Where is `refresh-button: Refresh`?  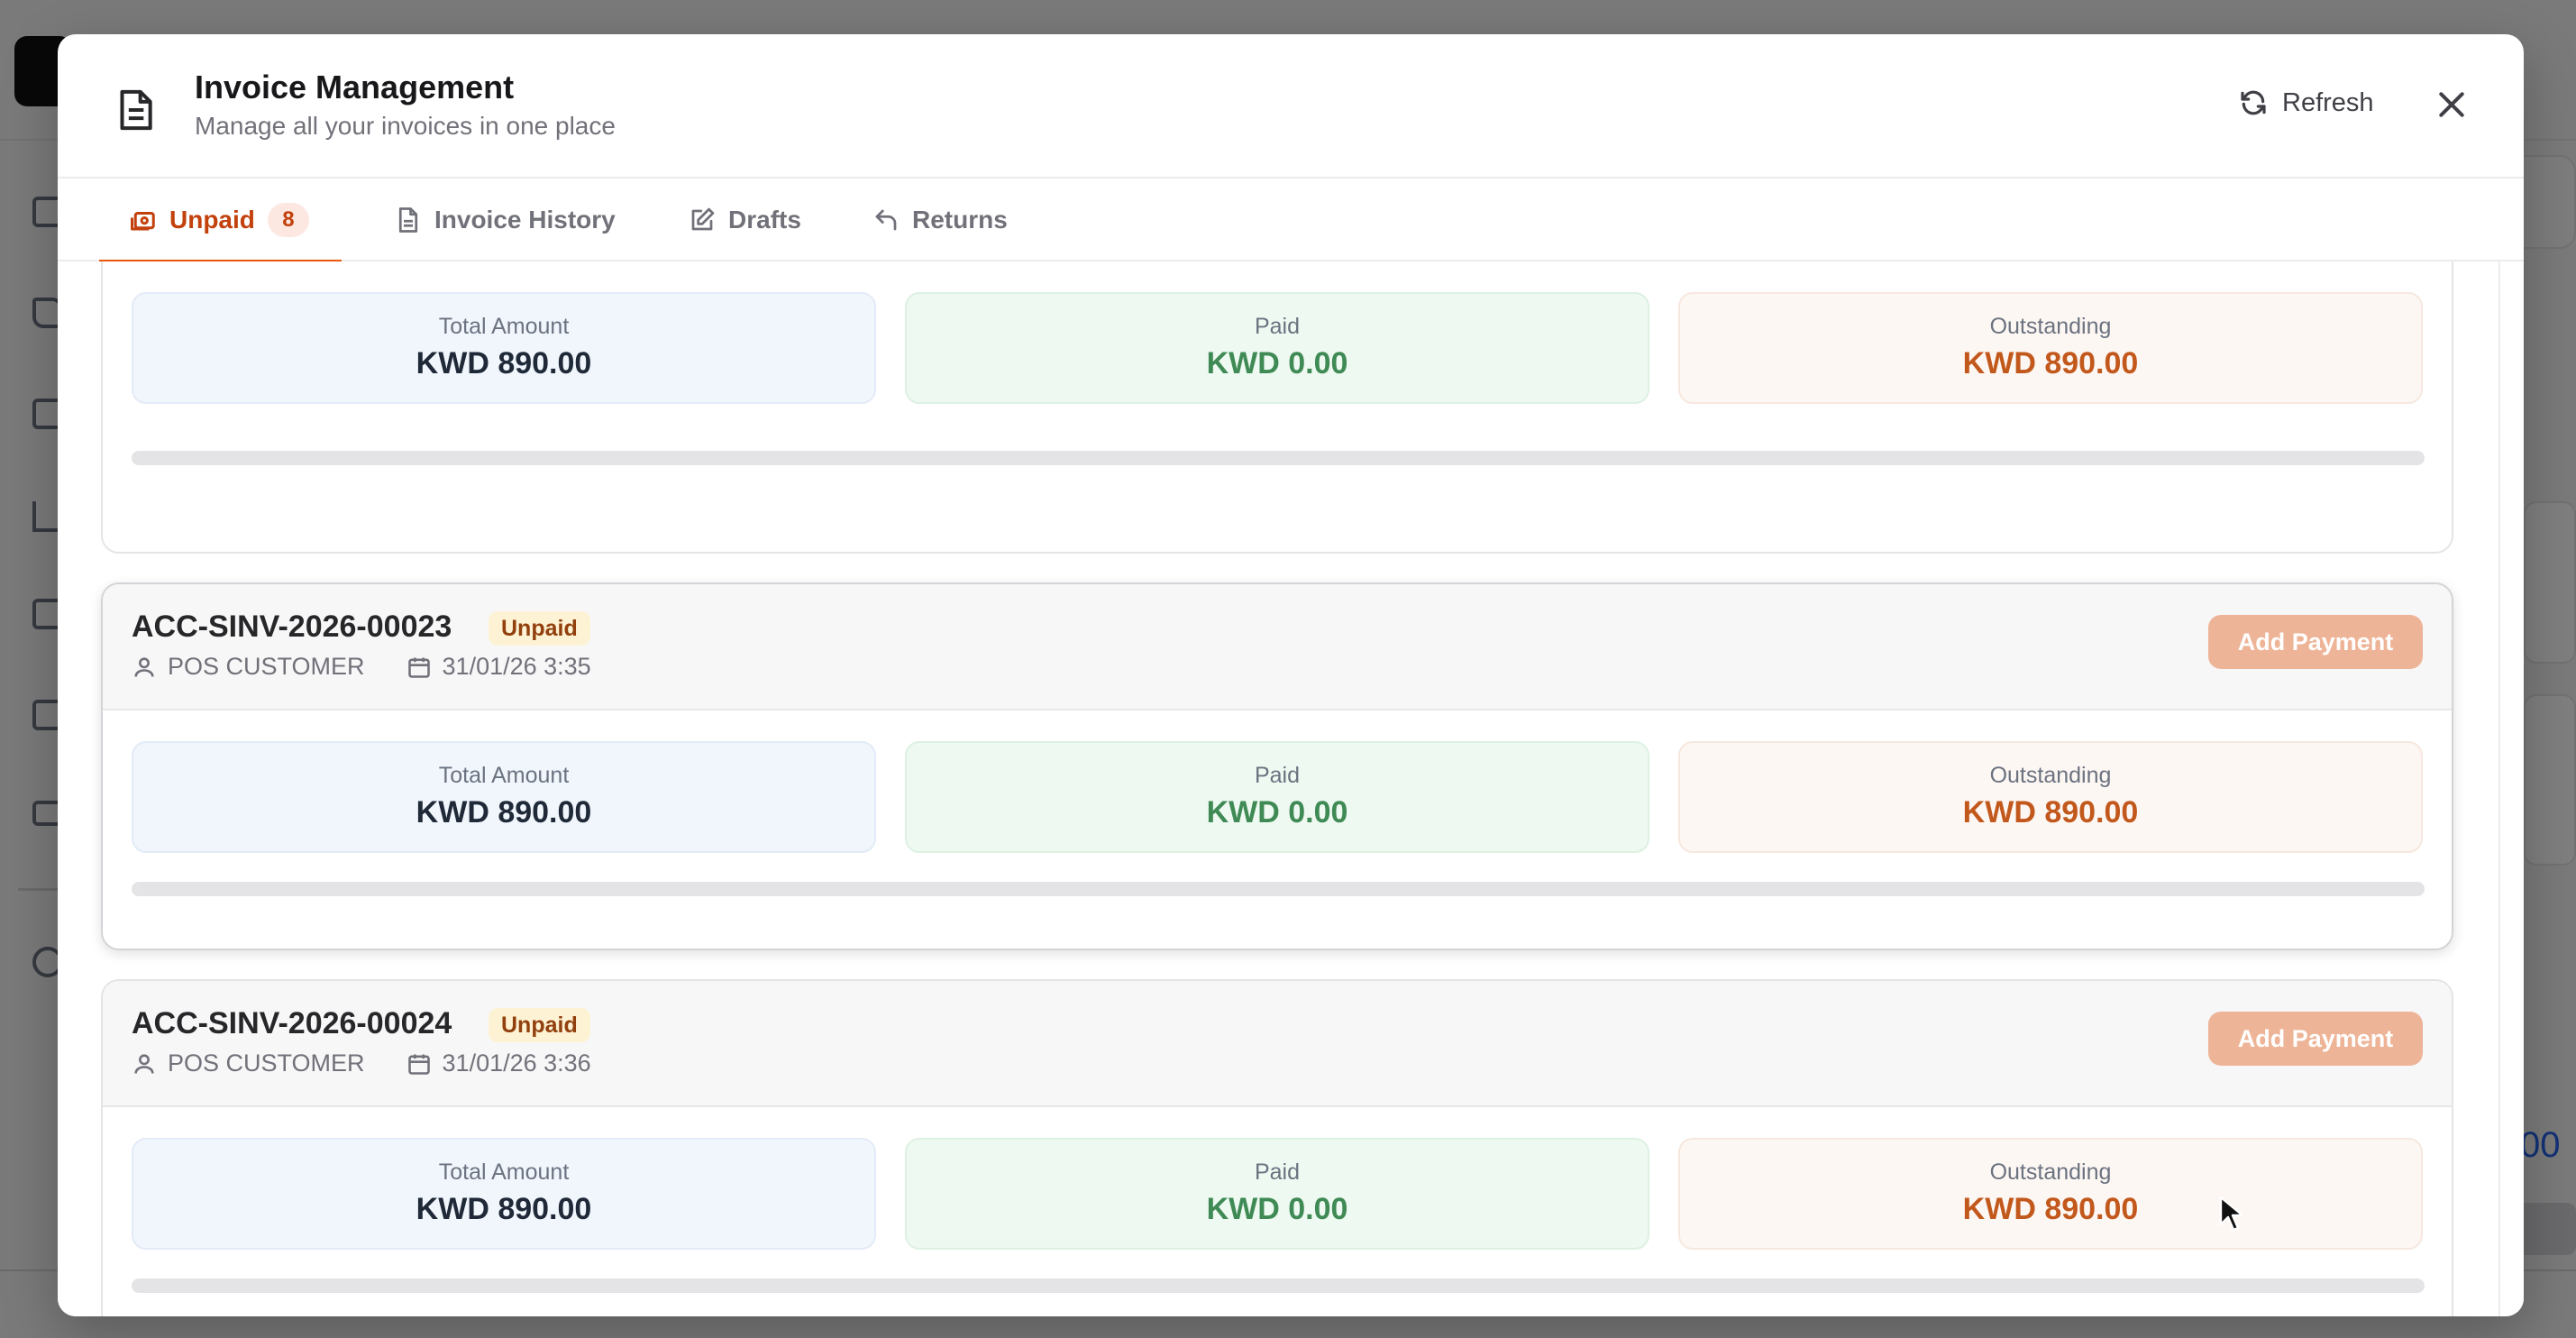
refresh-button: Refresh is located at coordinates (2306, 103).